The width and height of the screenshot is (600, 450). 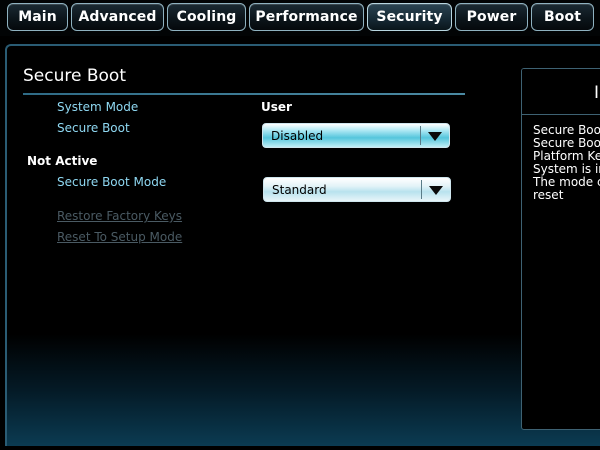 I want to click on tab-security: Security, so click(x=409, y=17).